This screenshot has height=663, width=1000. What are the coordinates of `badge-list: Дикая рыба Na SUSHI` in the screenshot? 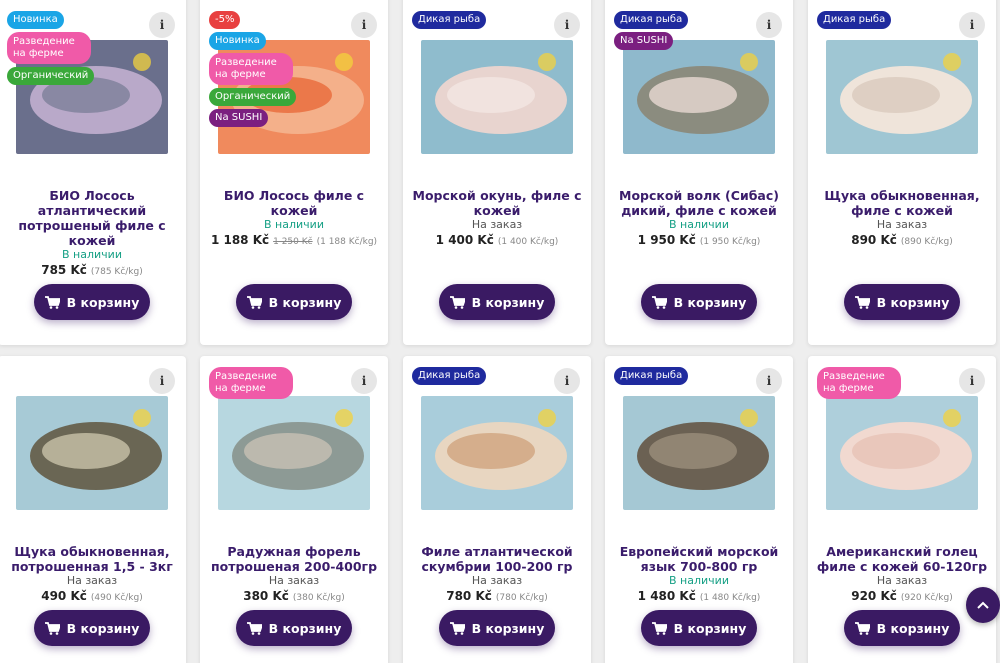 It's located at (674, 32).